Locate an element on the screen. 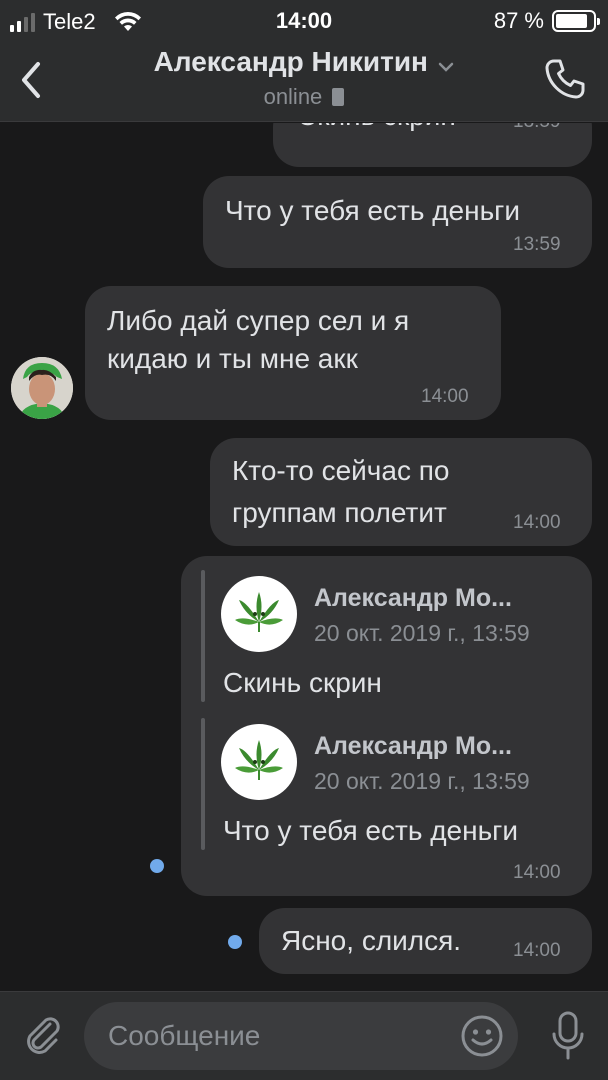 This screenshot has height=1080, width=608. message-text-line: Либо дай супер сел и я is located at coordinates (258, 320).